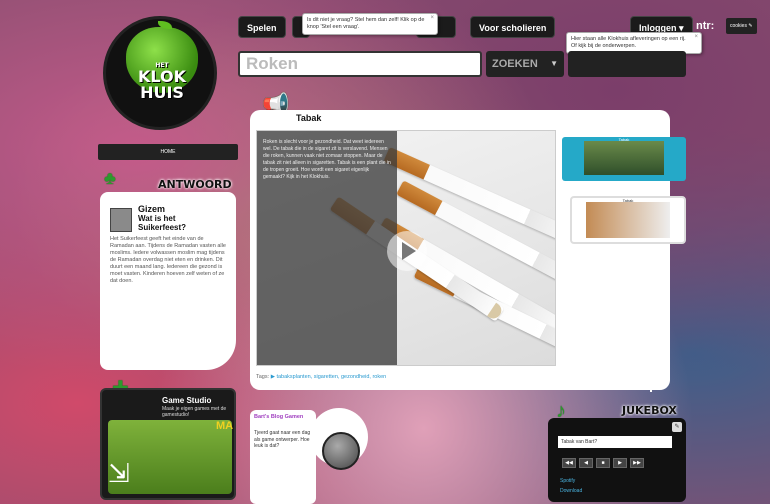  Describe the element at coordinates (705, 26) in the screenshot. I see `ntr-logo: ntr:` at that location.